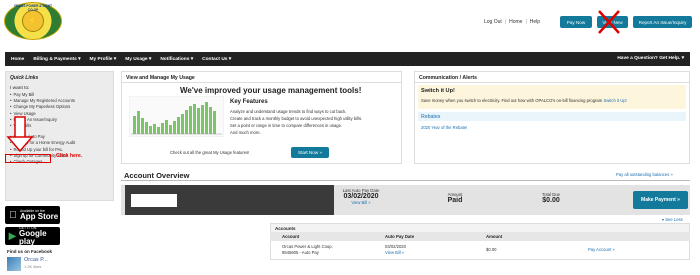 Image resolution: width=700 pixels, height=275 pixels. I want to click on alerts-panel-header: Communication / Alerts, so click(552, 77).